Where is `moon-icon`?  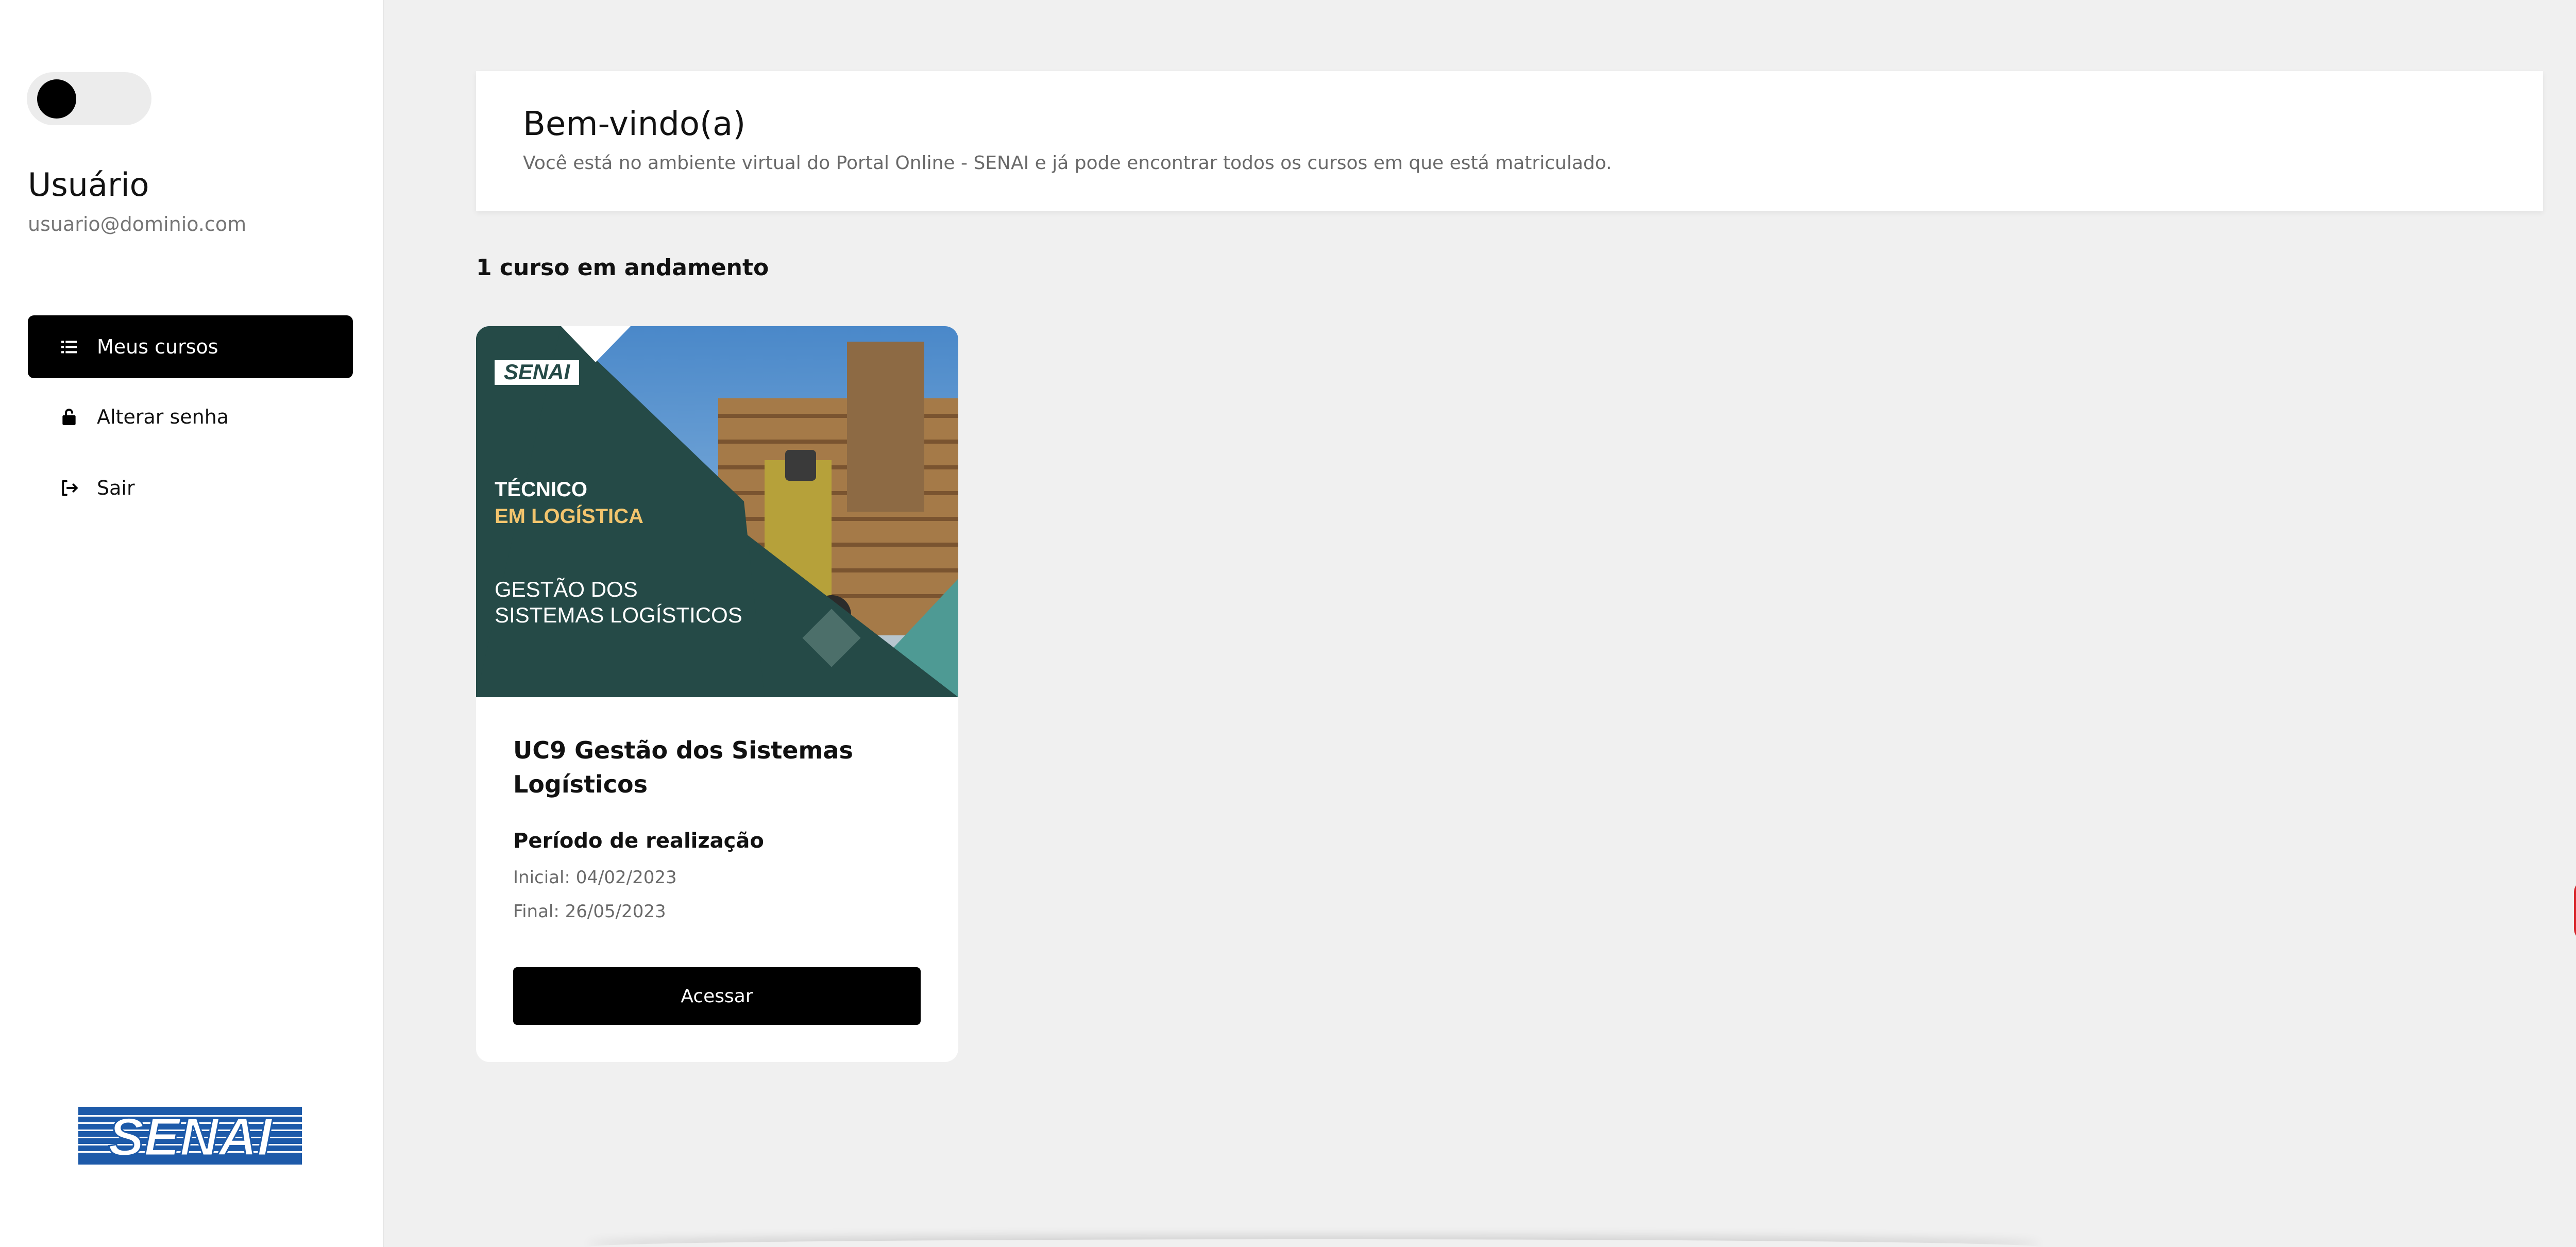 moon-icon is located at coordinates (116, 99).